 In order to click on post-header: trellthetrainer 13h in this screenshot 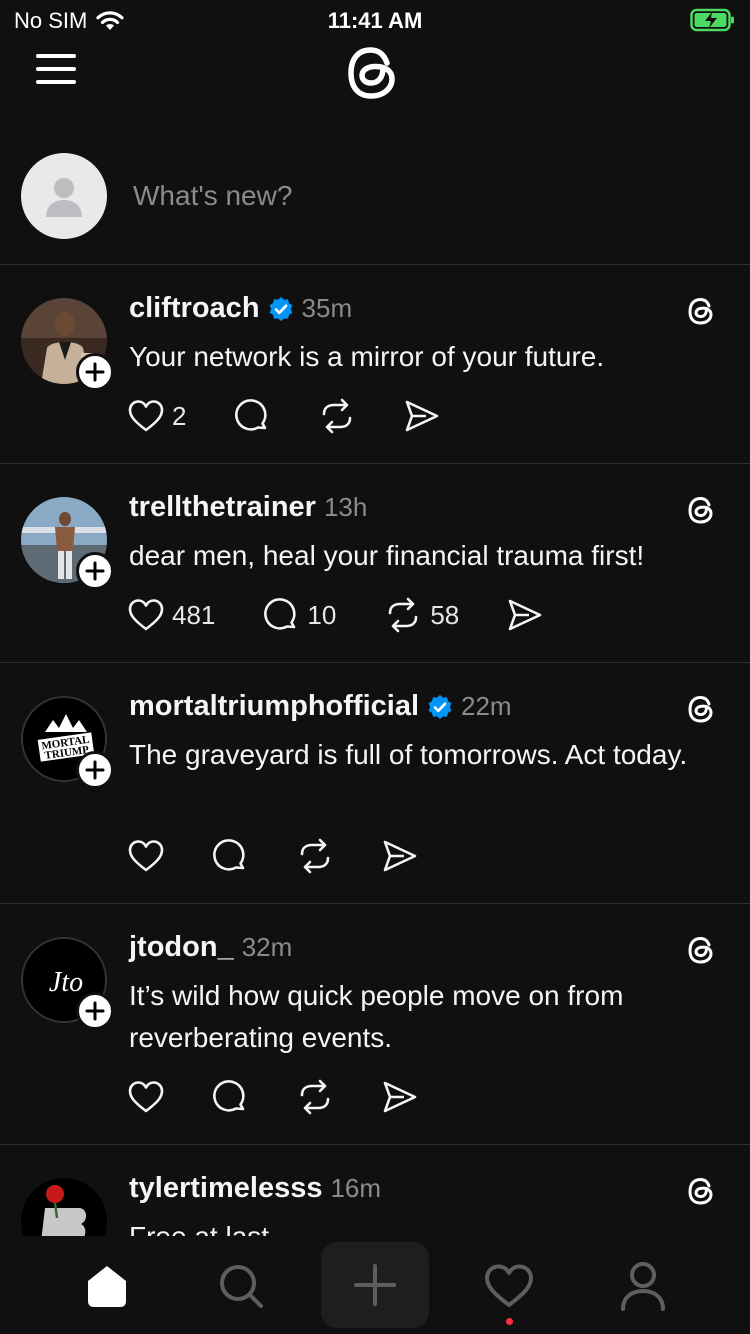, I will do `click(248, 507)`.